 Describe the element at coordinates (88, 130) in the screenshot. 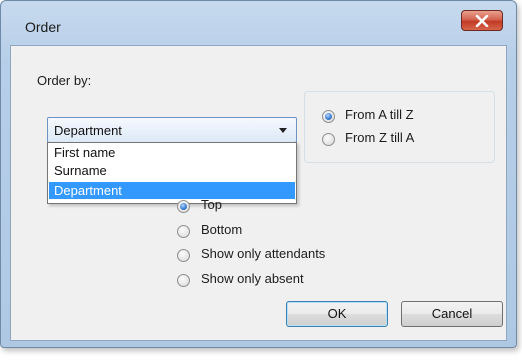

I see `order-by-selected-value: Department` at that location.